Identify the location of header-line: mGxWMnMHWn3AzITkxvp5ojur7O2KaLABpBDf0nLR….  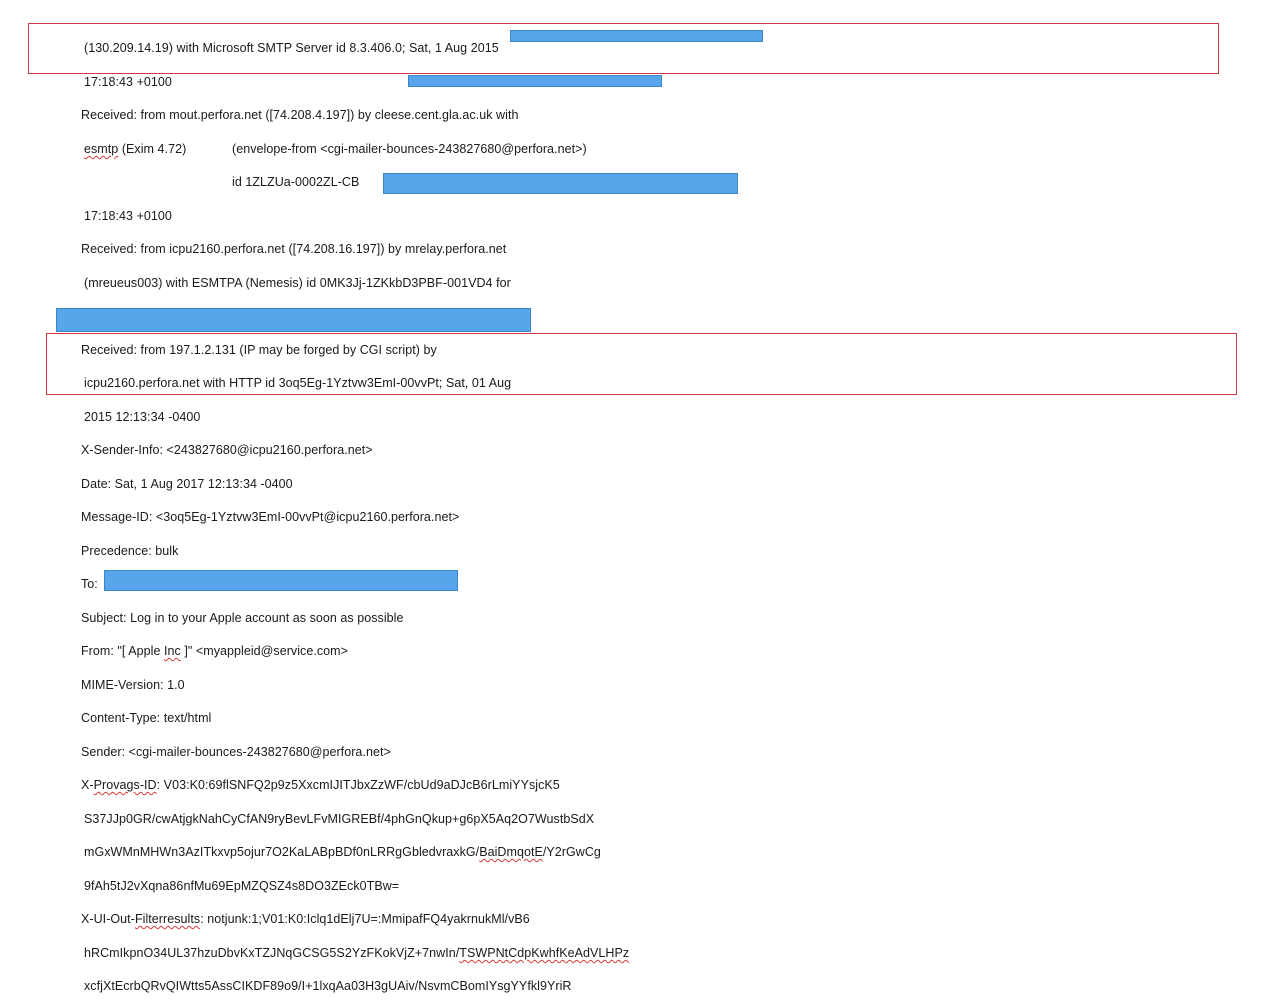
(342, 852).